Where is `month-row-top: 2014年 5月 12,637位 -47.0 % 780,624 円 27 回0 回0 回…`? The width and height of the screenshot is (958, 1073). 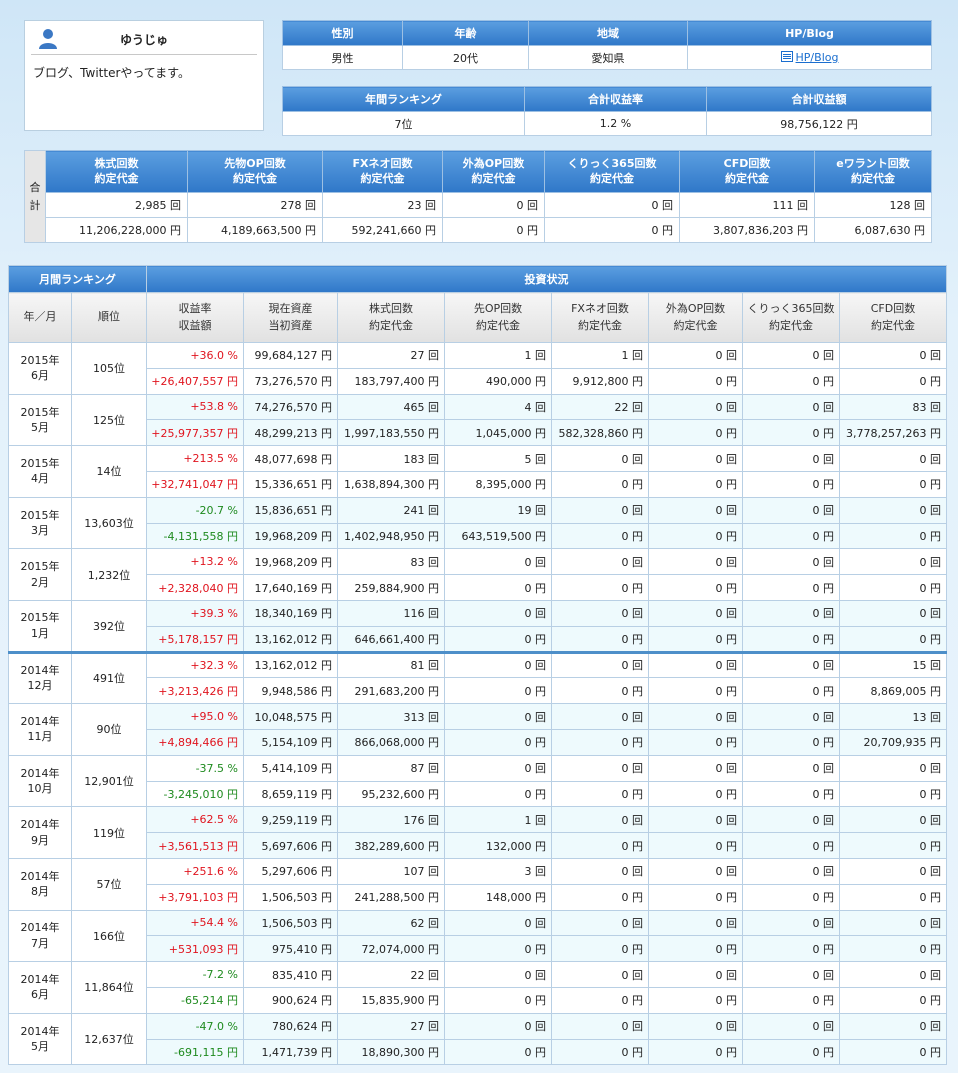 month-row-top: 2014年 5月 12,637位 -47.0 % 780,624 円 27 回0 回0 回… is located at coordinates (477, 1039).